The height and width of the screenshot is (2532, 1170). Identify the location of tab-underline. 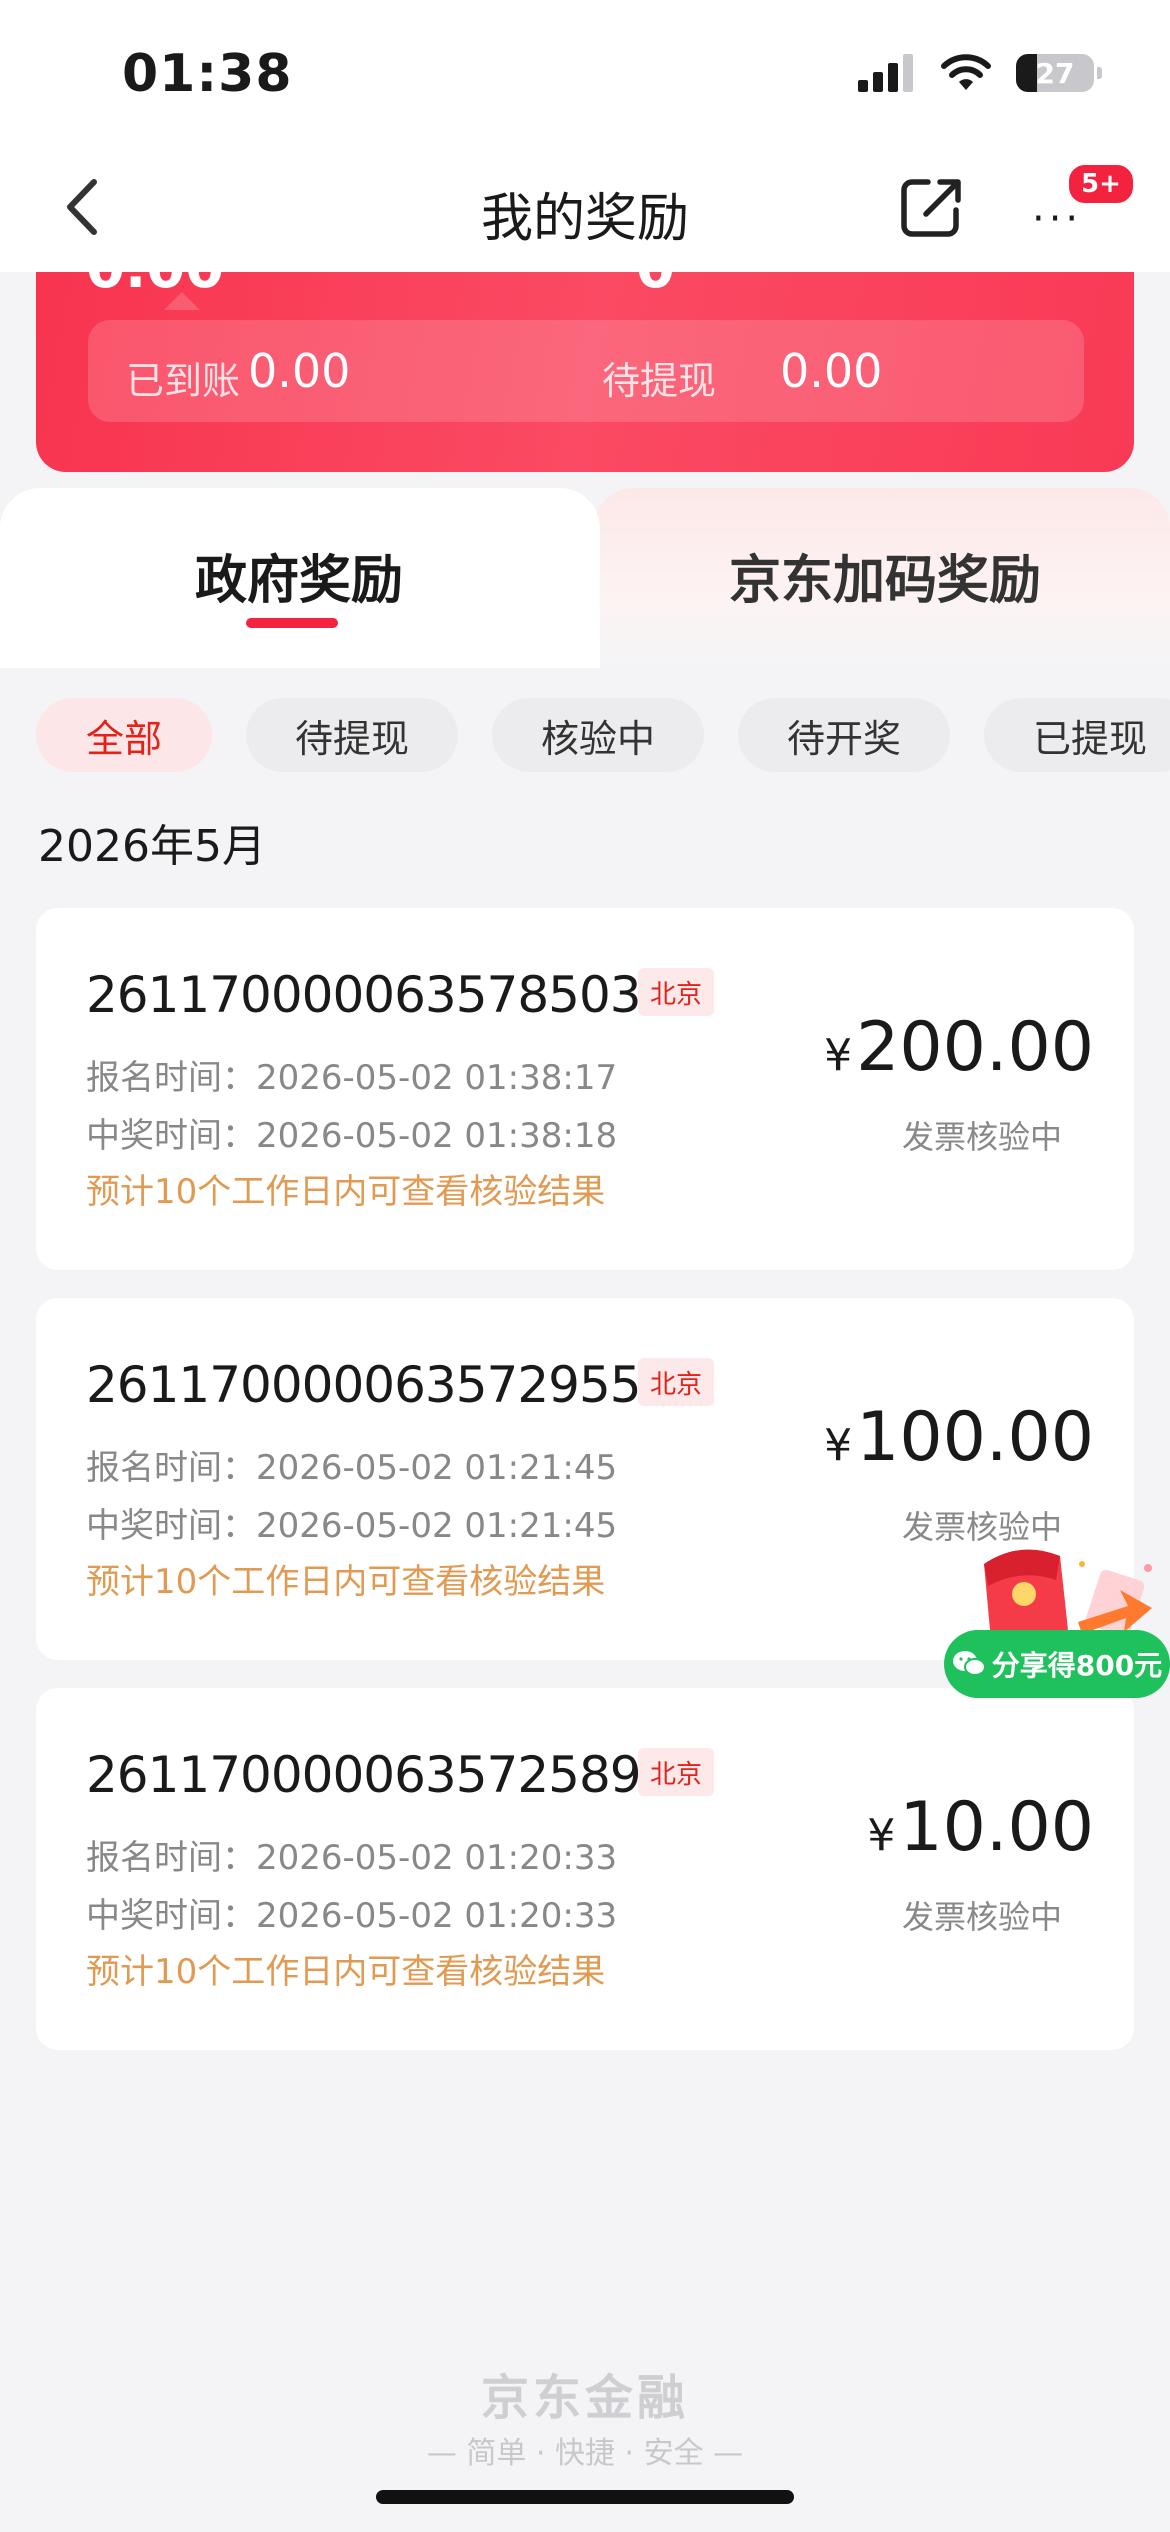
(292, 623).